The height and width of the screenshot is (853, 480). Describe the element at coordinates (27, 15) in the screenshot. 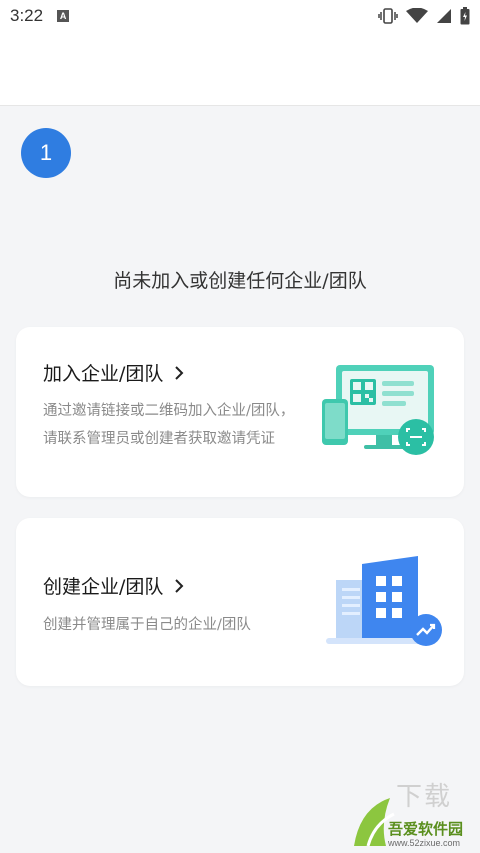

I see `status-time: 3:22` at that location.